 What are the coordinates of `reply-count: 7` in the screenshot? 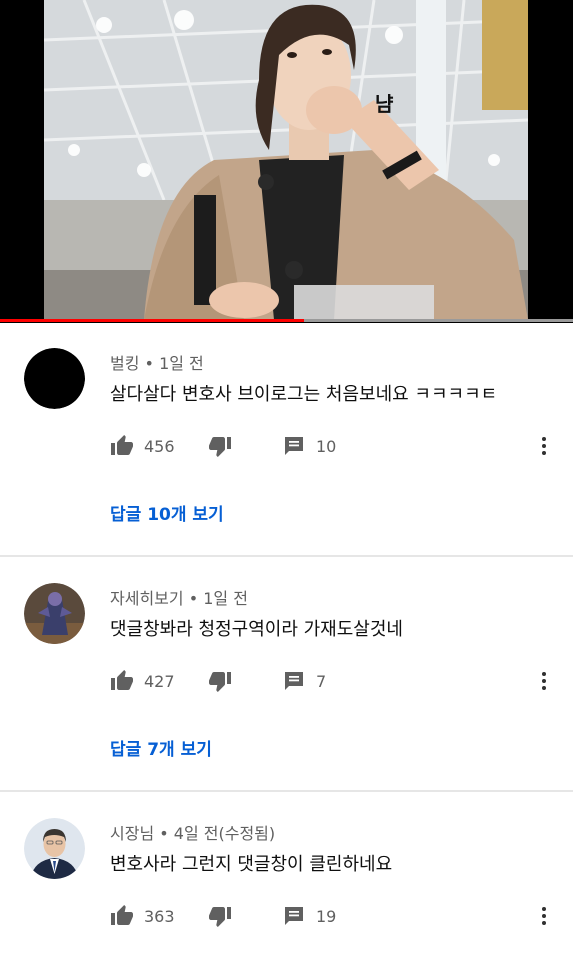 It's located at (321, 681).